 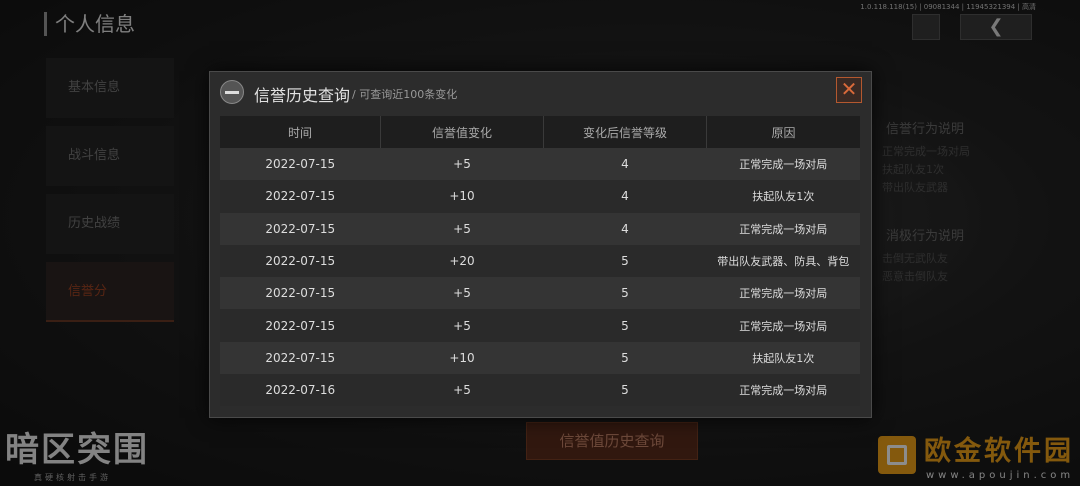 I want to click on credit-badge-icon, so click(x=232, y=92).